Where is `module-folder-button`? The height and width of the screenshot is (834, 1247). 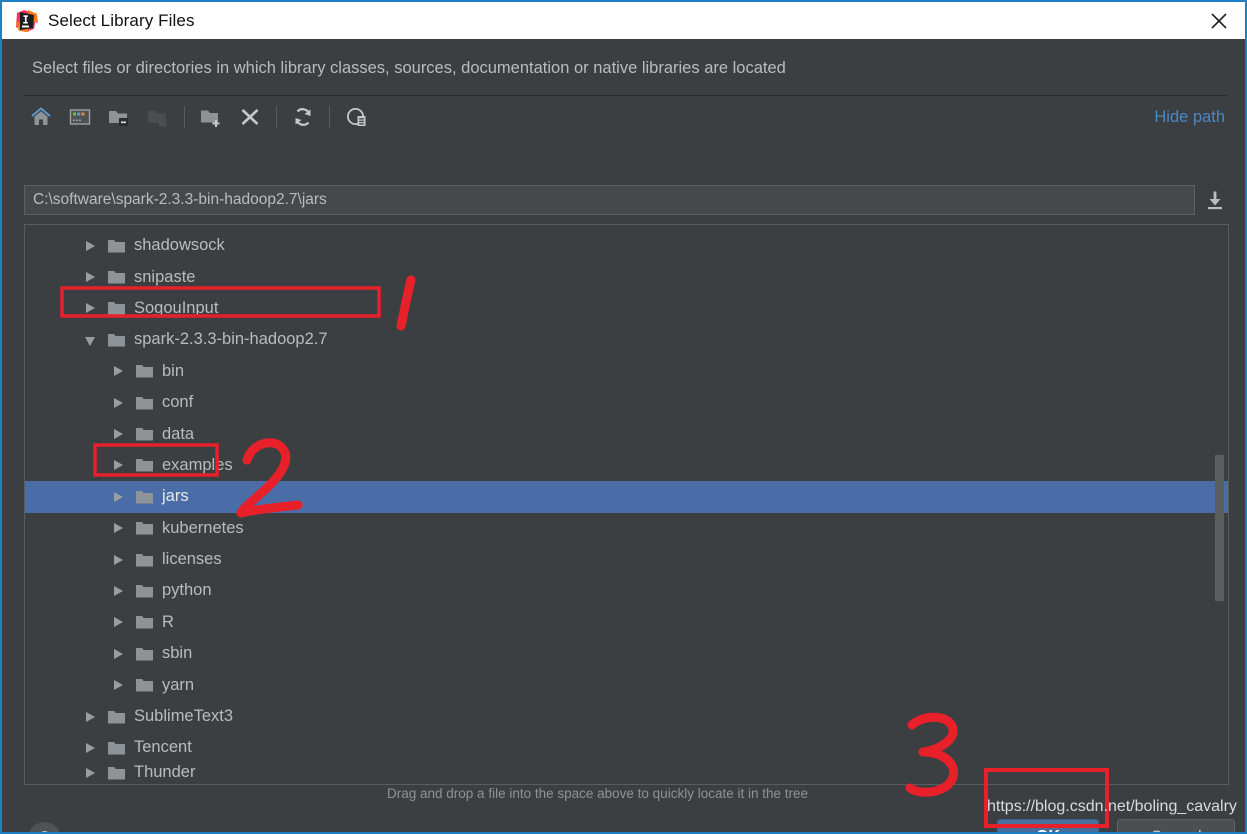
module-folder-button is located at coordinates (158, 117).